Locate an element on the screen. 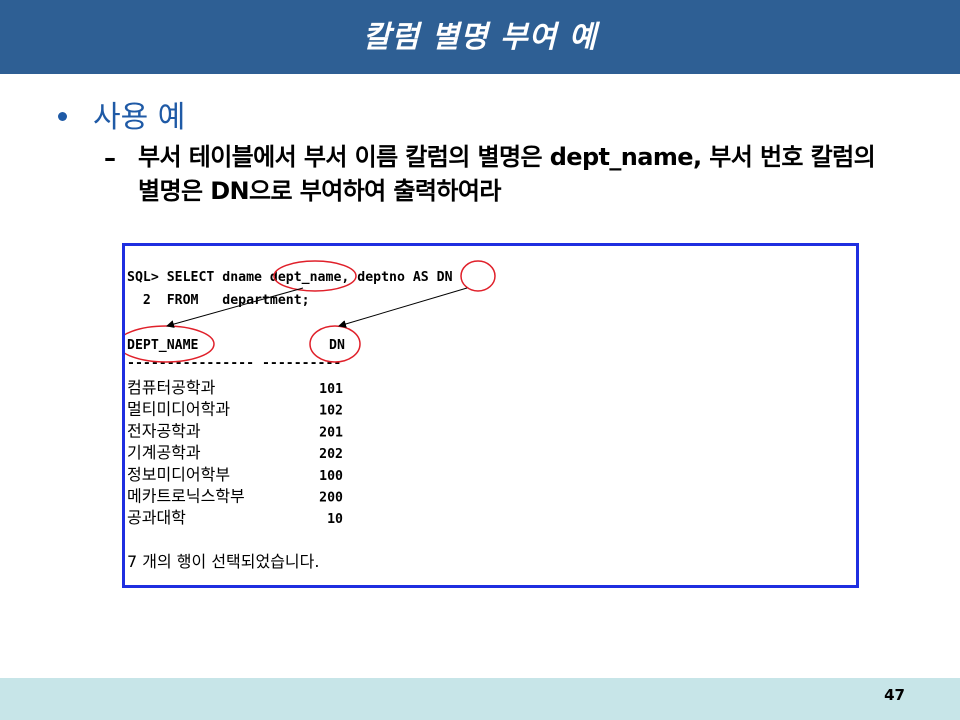  row-dept-name: 정보미디어학부 is located at coordinates (178, 474).